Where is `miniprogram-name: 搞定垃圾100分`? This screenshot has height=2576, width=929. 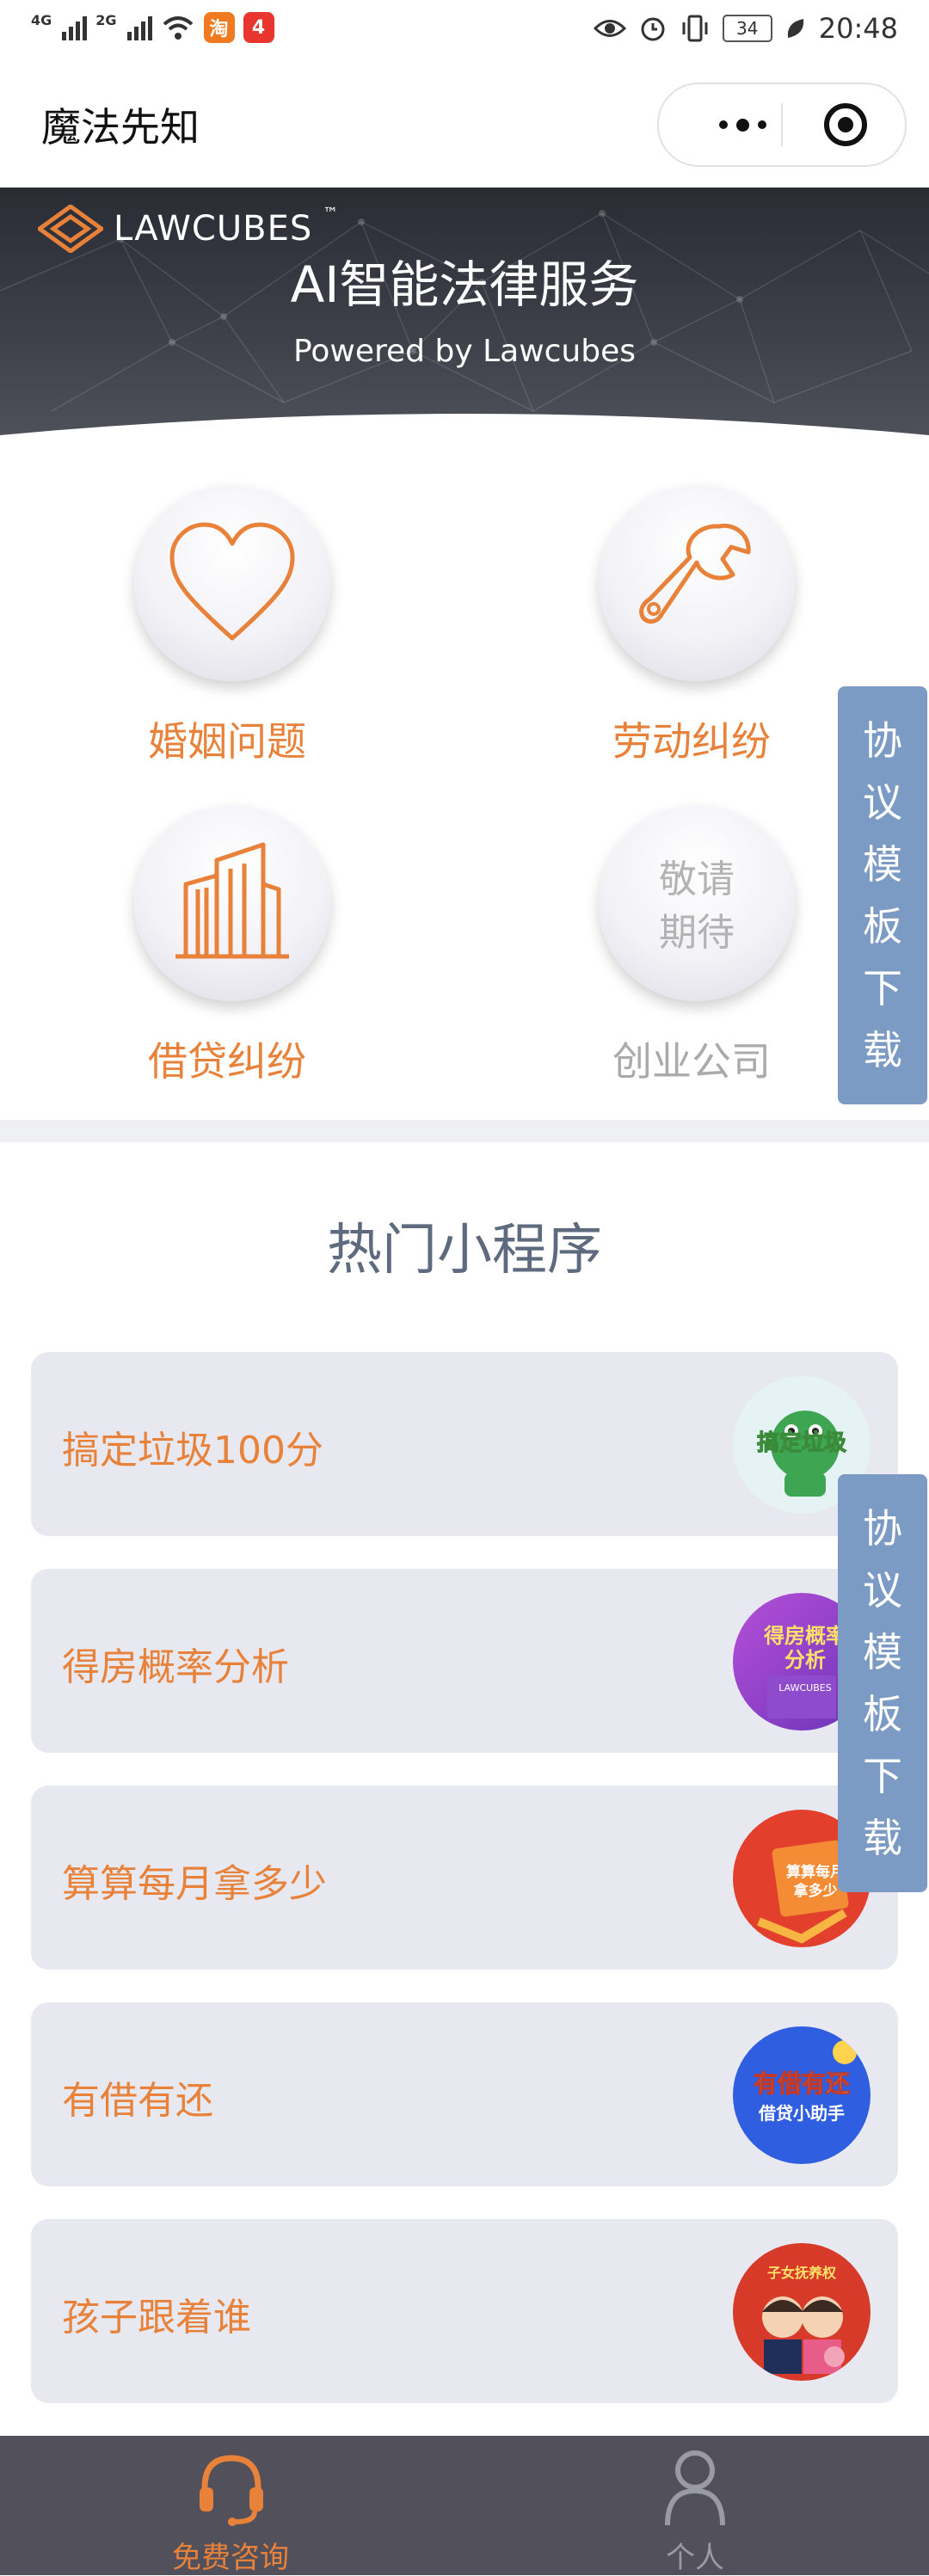 miniprogram-name: 搞定垃圾100分 is located at coordinates (192, 1450).